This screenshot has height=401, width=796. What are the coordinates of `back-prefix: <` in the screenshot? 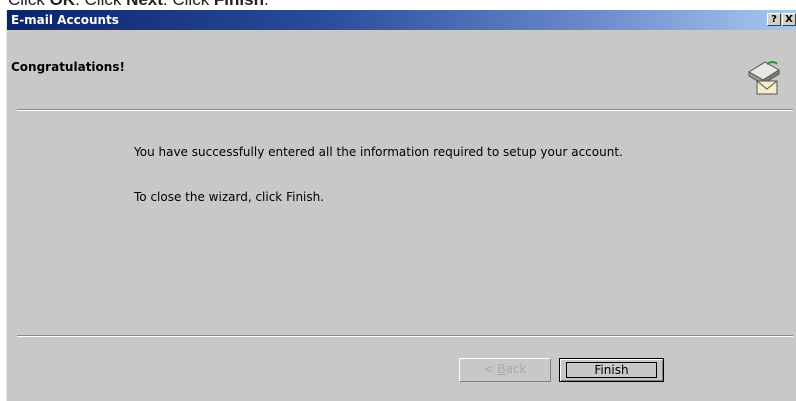 It's located at (490, 369).